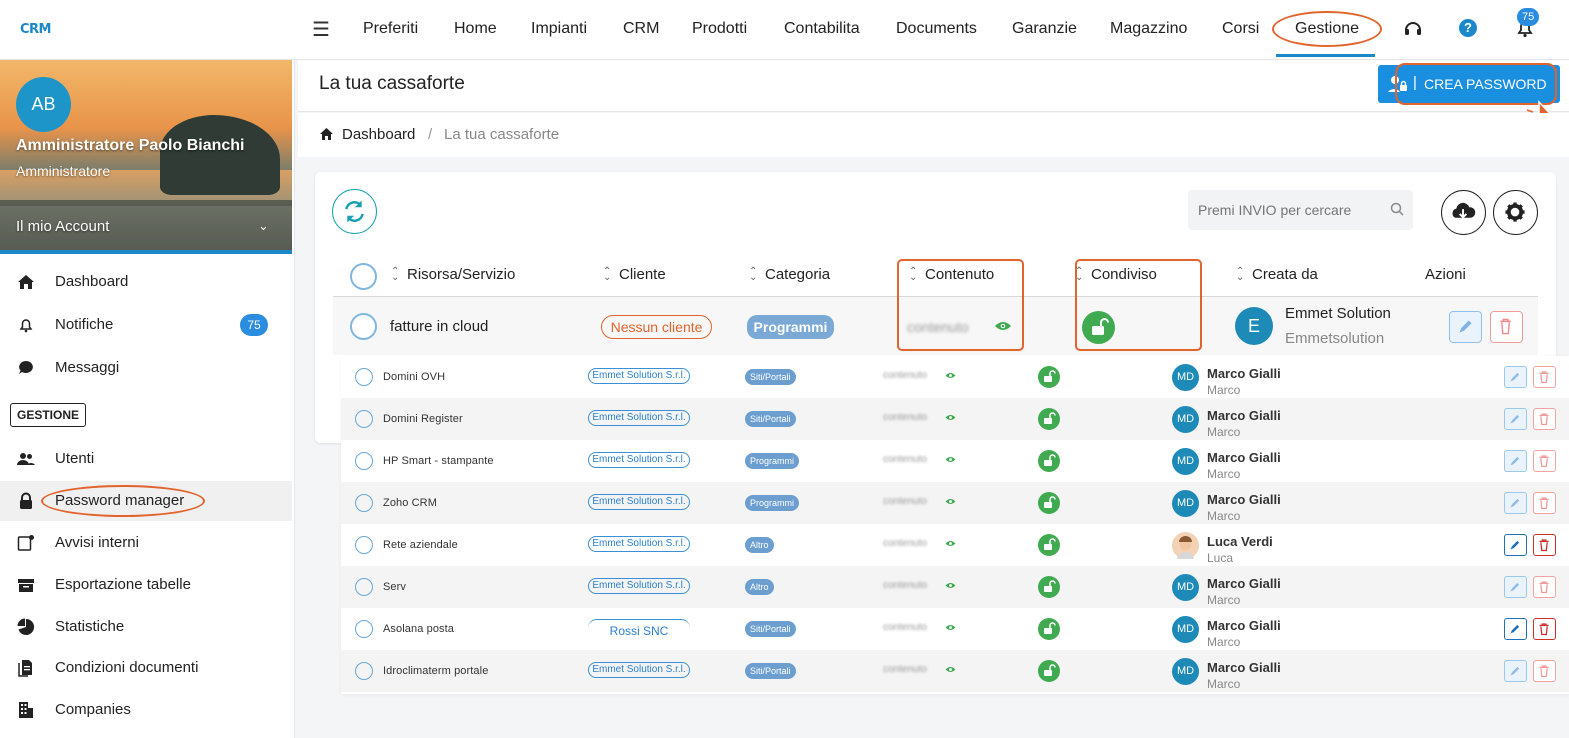 This screenshot has height=738, width=1569. I want to click on gear-icon, so click(1515, 212).